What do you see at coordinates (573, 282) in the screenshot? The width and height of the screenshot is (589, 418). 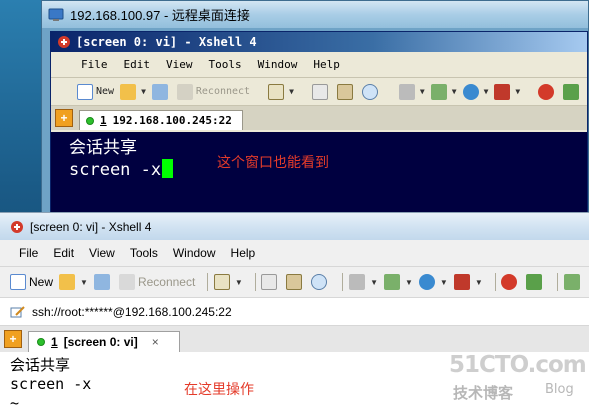 I see `front-layout-button` at bounding box center [573, 282].